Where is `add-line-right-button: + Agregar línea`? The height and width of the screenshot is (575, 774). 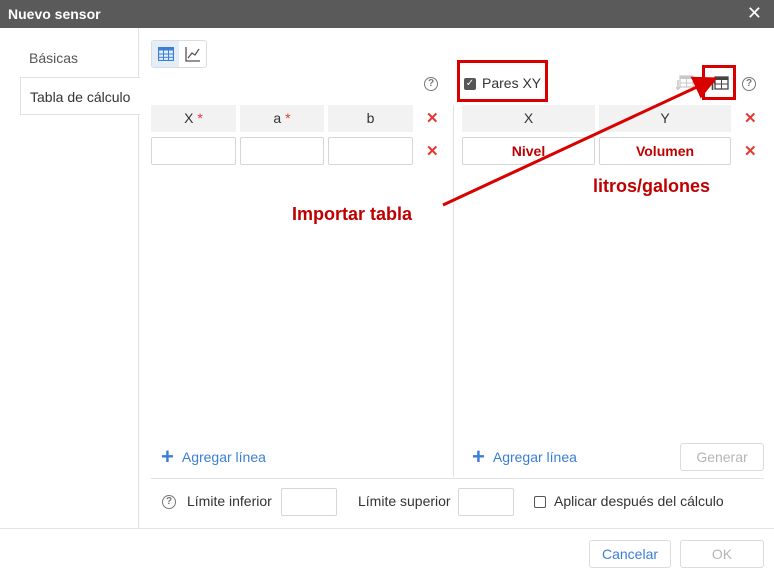
add-line-right-button: + Agregar línea is located at coordinates (524, 456).